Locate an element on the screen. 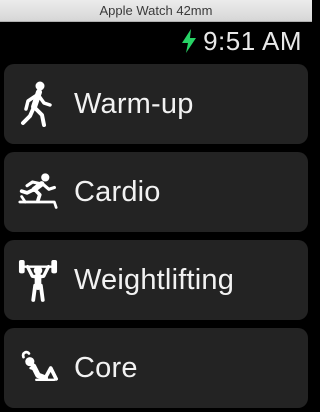 This screenshot has width=320, height=412. window-title-bar: Apple Watch 42mm is located at coordinates (156, 11).